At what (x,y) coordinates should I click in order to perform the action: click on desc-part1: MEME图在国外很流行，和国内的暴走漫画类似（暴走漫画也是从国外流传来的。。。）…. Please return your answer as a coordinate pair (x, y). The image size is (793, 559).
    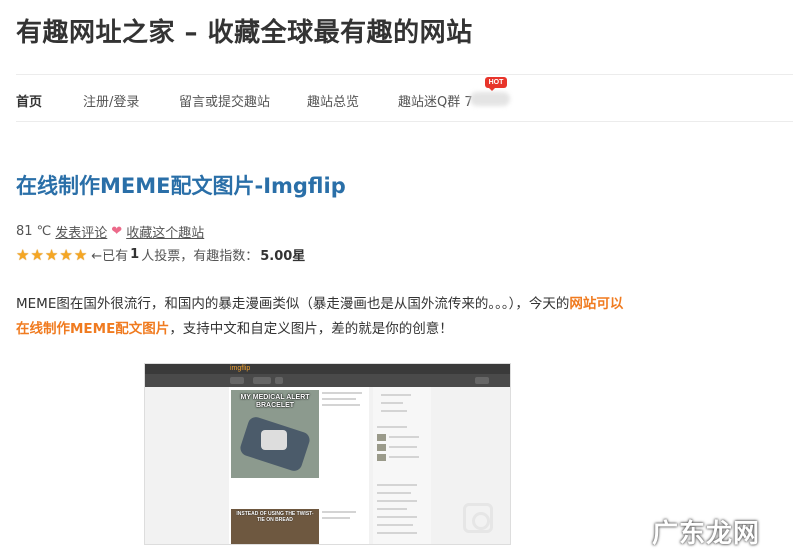
    Looking at the image, I should click on (293, 304).